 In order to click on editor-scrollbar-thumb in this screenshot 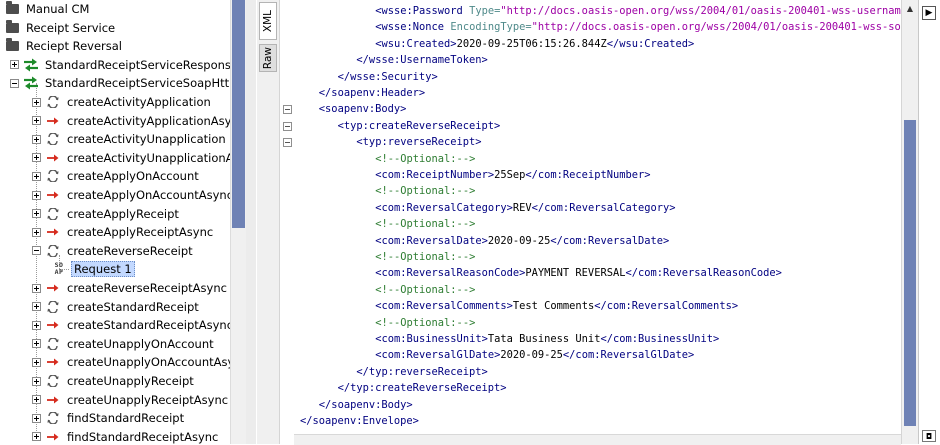, I will do `click(910, 273)`.